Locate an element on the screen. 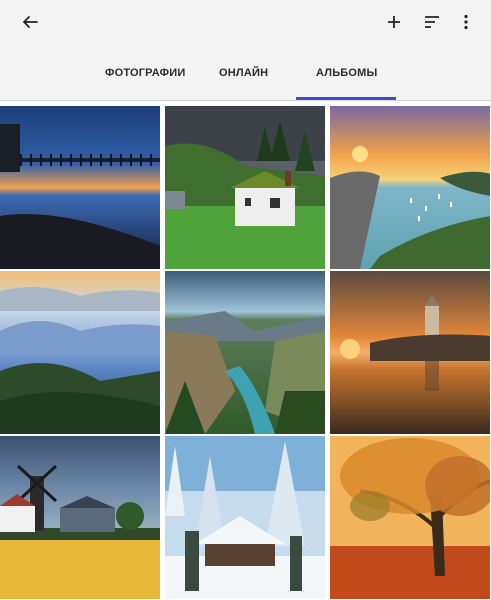 The width and height of the screenshot is (491, 600). back-button is located at coordinates (30, 22).